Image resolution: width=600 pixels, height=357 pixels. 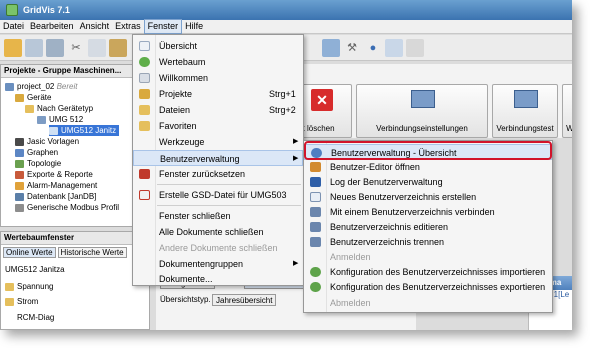 What do you see at coordinates (67, 207) in the screenshot?
I see `tree-item-modbus: Generische Modbus Profil` at bounding box center [67, 207].